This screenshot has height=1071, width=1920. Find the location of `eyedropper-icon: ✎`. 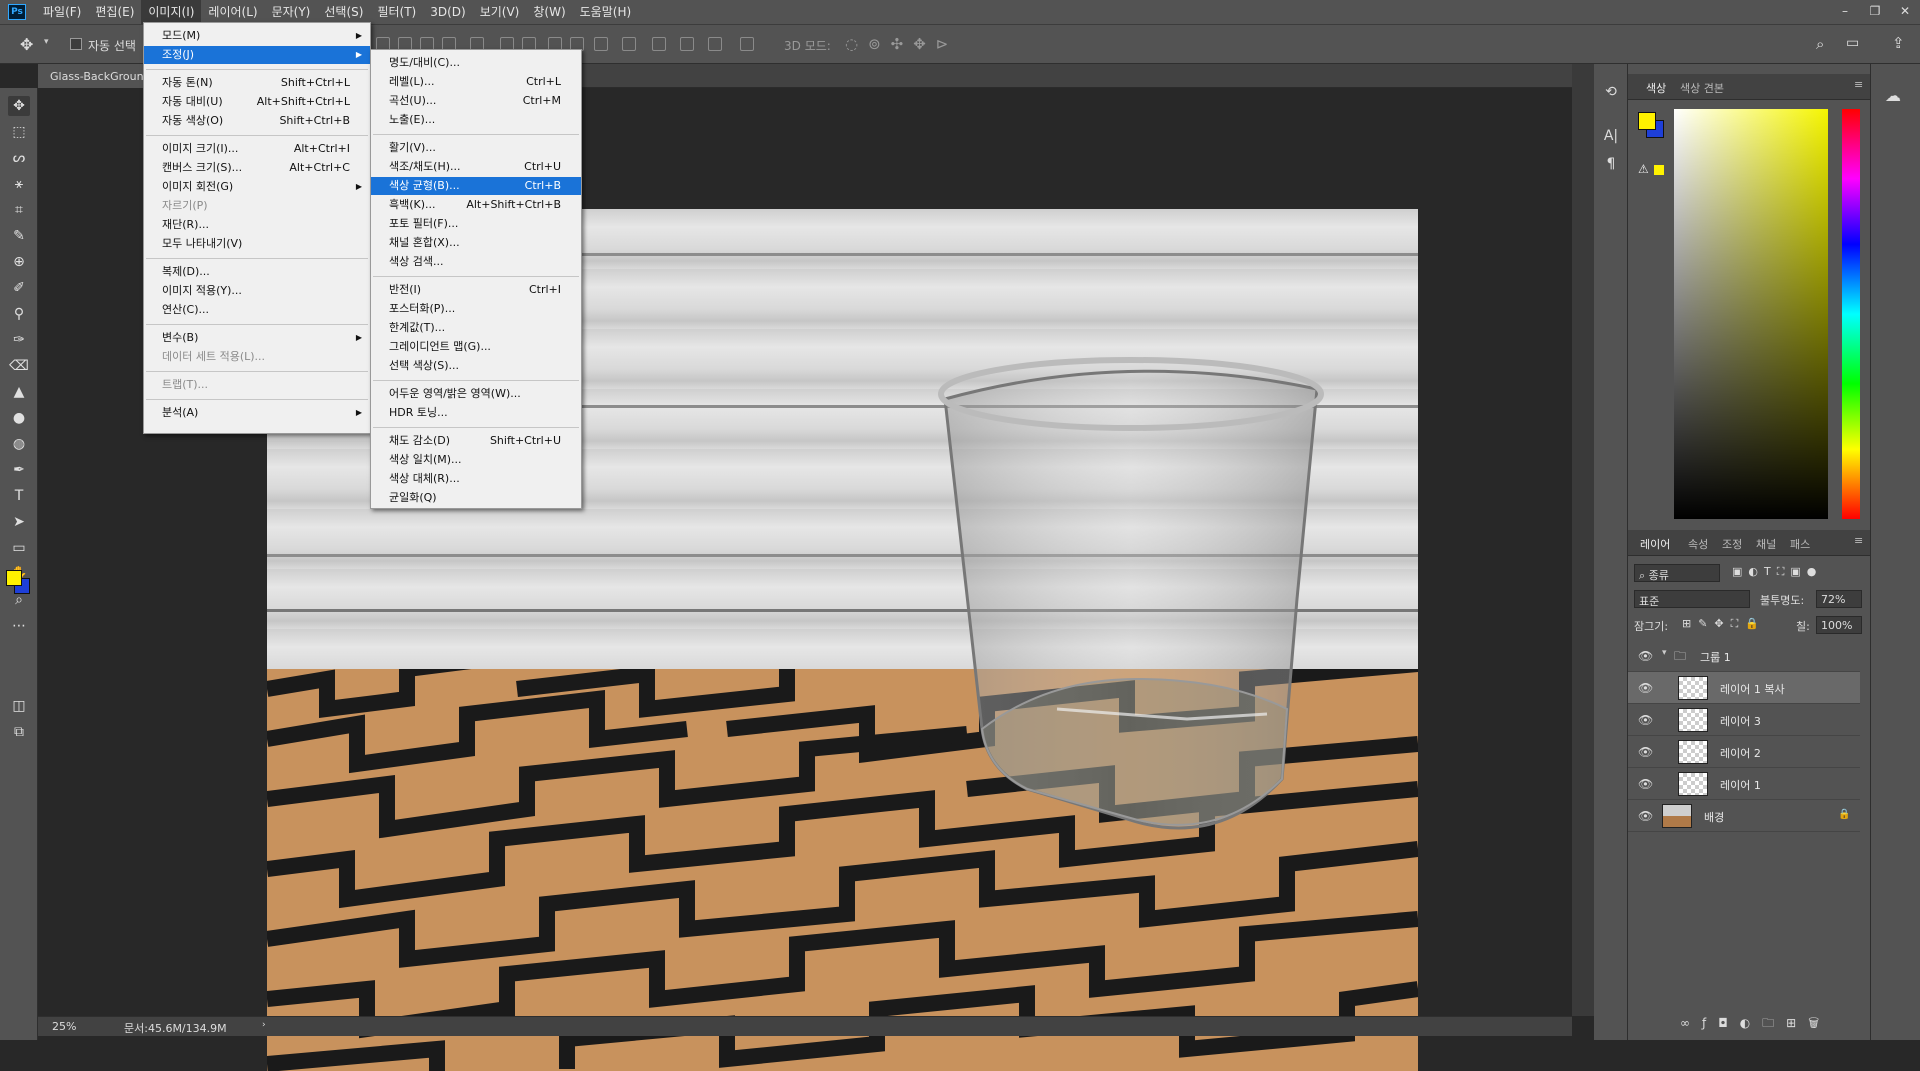

eyedropper-icon: ✎ is located at coordinates (19, 236).